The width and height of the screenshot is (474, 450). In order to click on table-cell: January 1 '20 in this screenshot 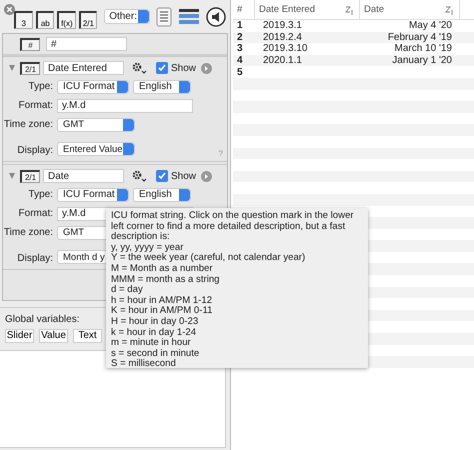, I will do `click(422, 60)`.